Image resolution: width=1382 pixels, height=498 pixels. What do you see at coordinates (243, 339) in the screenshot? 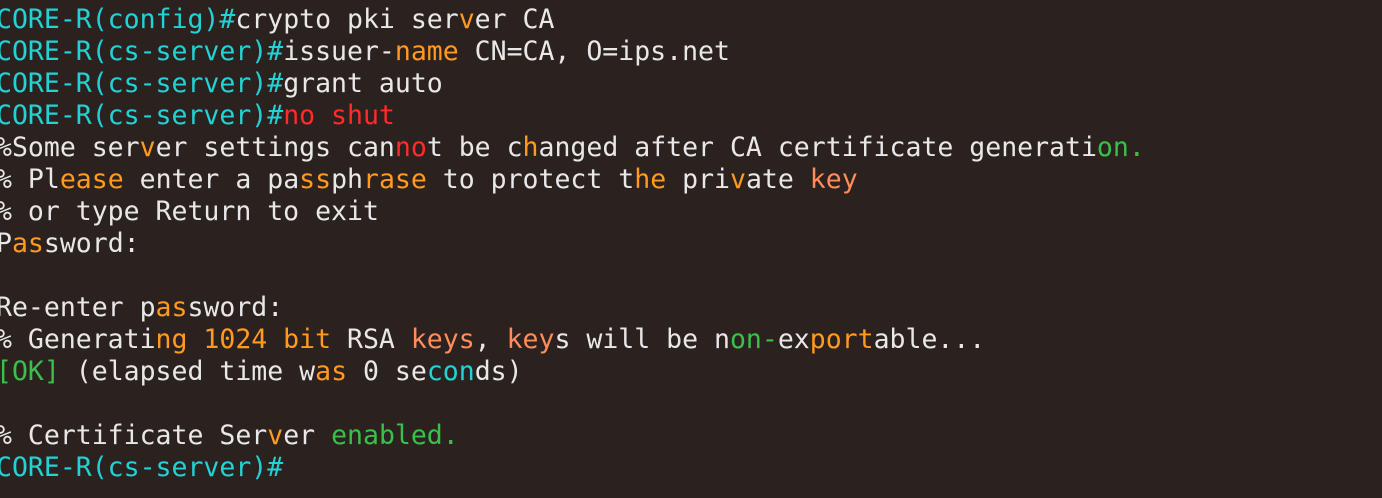
I see `text-segment: ng 1024 bit` at bounding box center [243, 339].